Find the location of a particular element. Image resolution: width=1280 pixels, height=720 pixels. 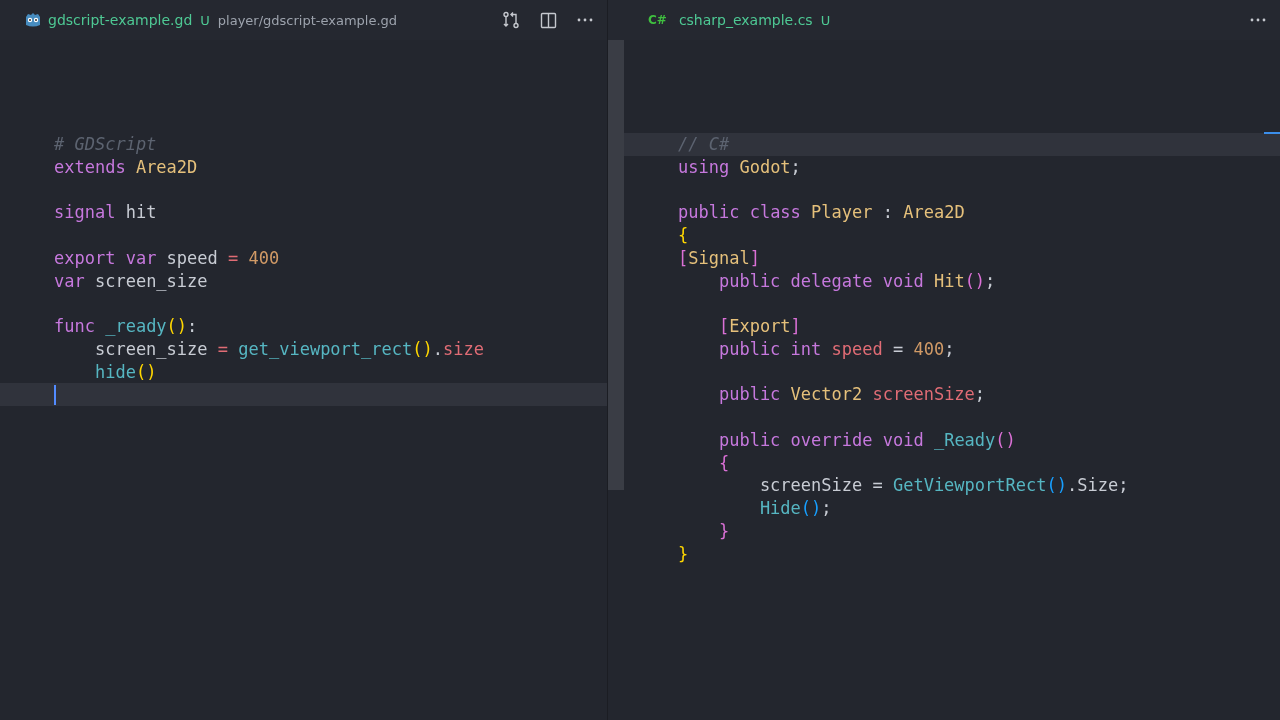

code-line: public Vector2 screenSize; is located at coordinates (852, 394).